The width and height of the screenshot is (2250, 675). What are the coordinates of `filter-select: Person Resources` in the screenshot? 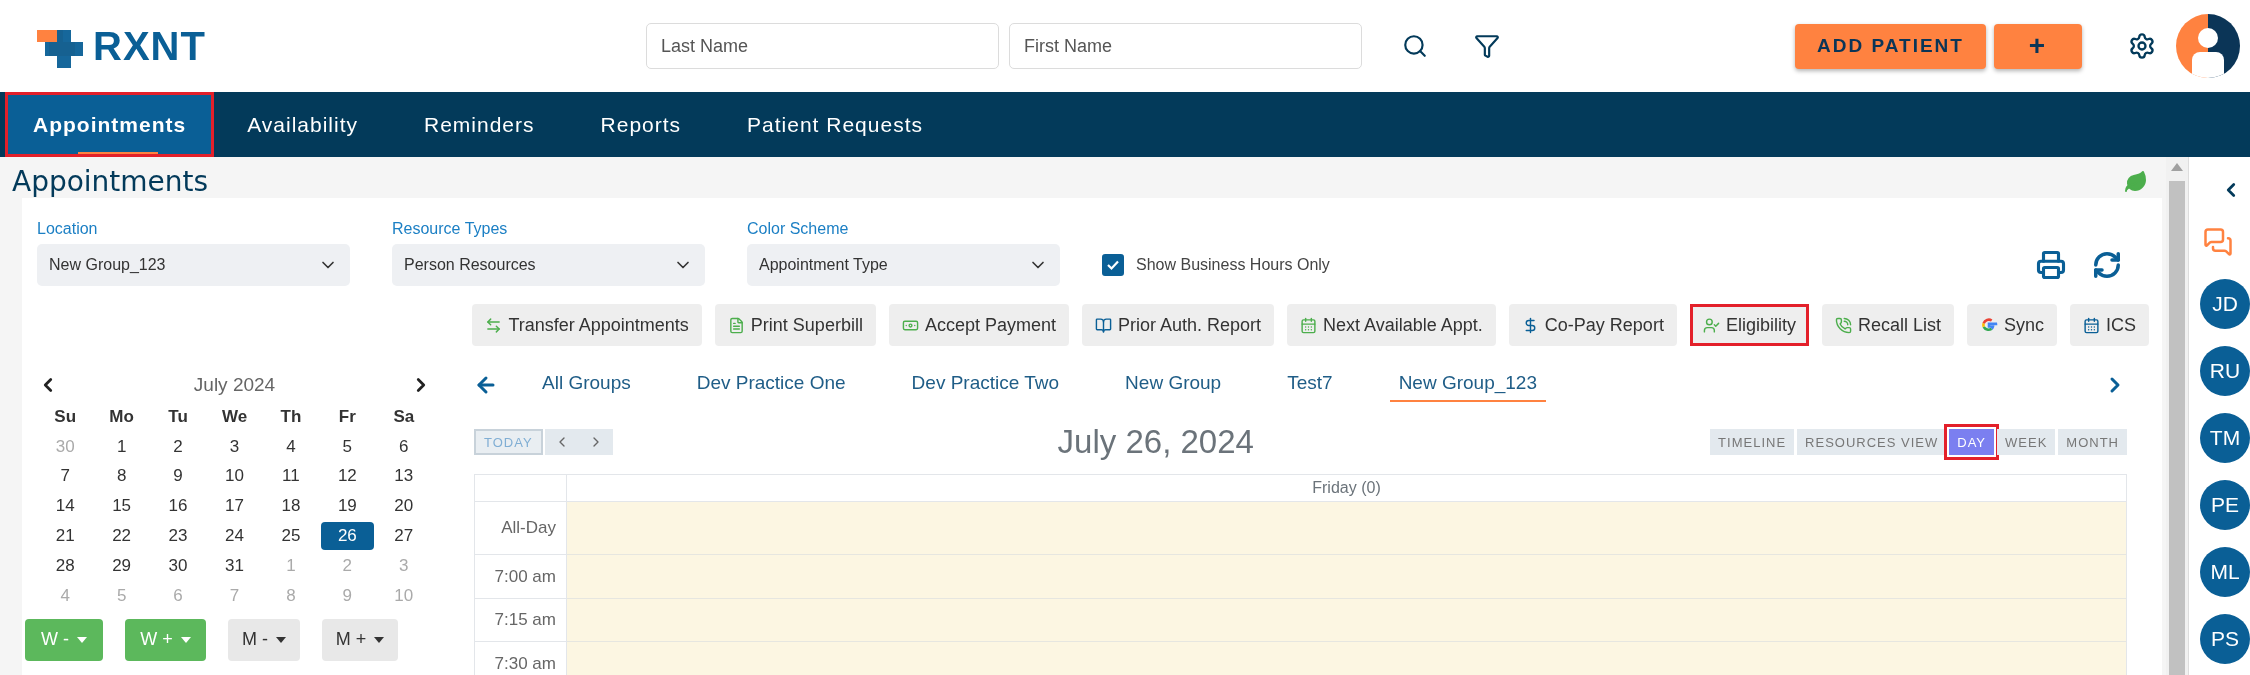 It's located at (548, 265).